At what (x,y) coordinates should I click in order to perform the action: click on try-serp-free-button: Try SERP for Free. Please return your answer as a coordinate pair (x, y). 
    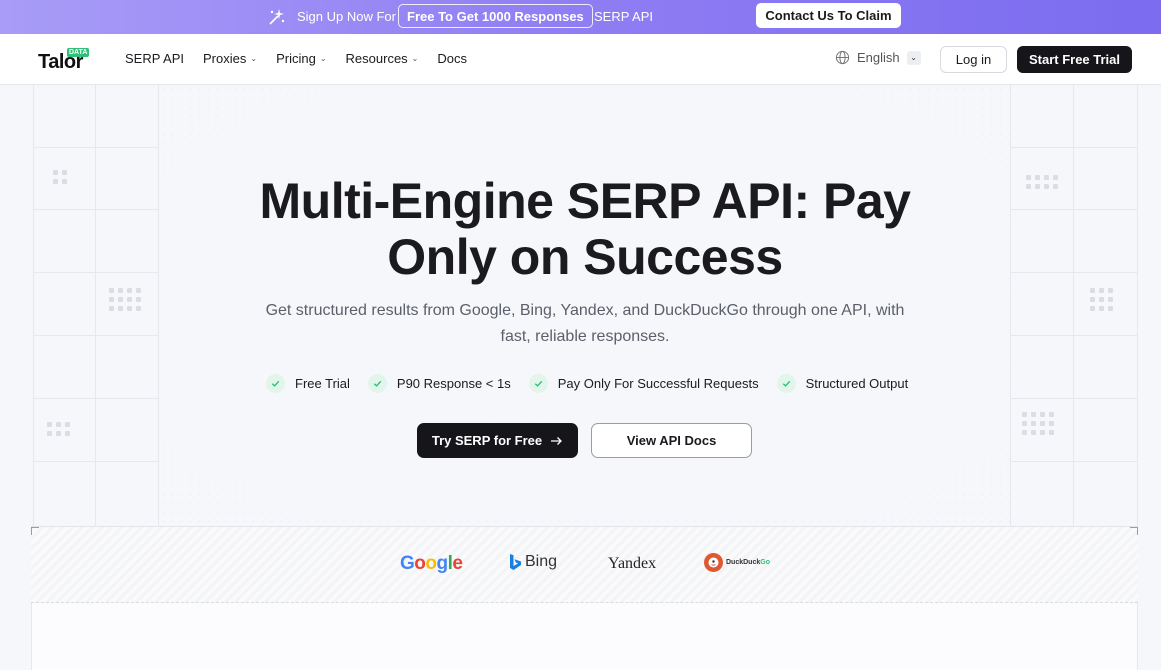
    Looking at the image, I should click on (497, 440).